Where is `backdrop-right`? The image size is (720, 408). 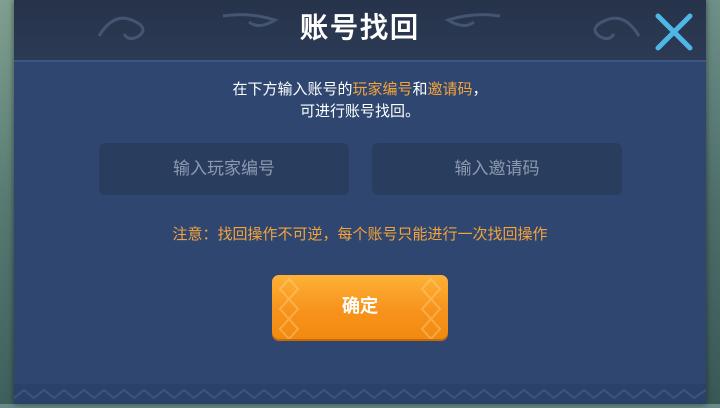
backdrop-right is located at coordinates (713, 202).